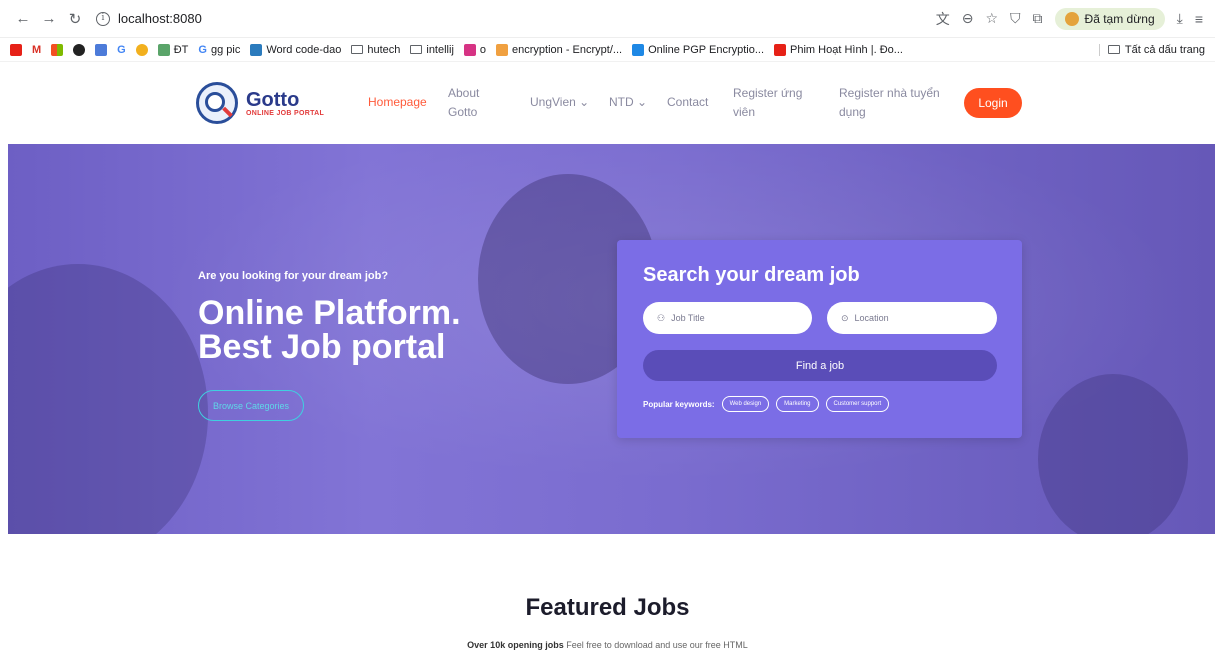 The image size is (1215, 653). I want to click on nav-register-ungvien: Register ứng viên, so click(767, 103).